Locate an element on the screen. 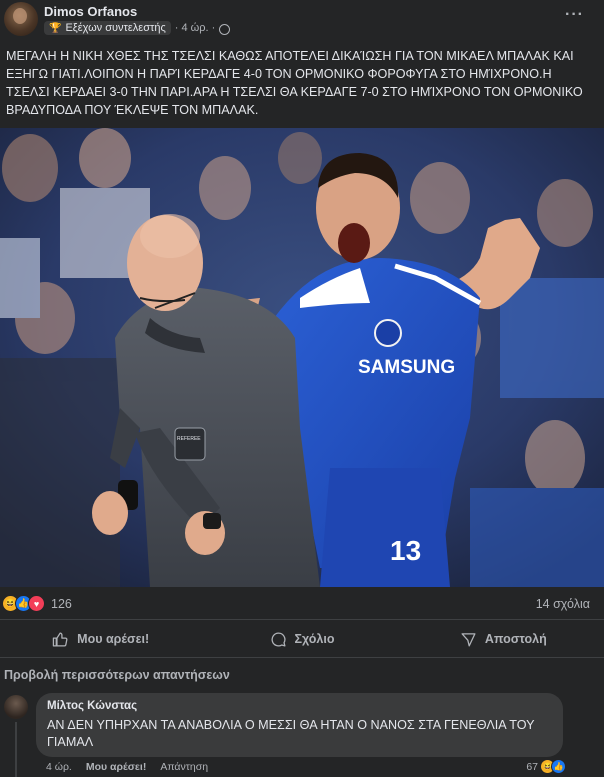 This screenshot has height=777, width=604. like-icon: 👍 is located at coordinates (558, 766).